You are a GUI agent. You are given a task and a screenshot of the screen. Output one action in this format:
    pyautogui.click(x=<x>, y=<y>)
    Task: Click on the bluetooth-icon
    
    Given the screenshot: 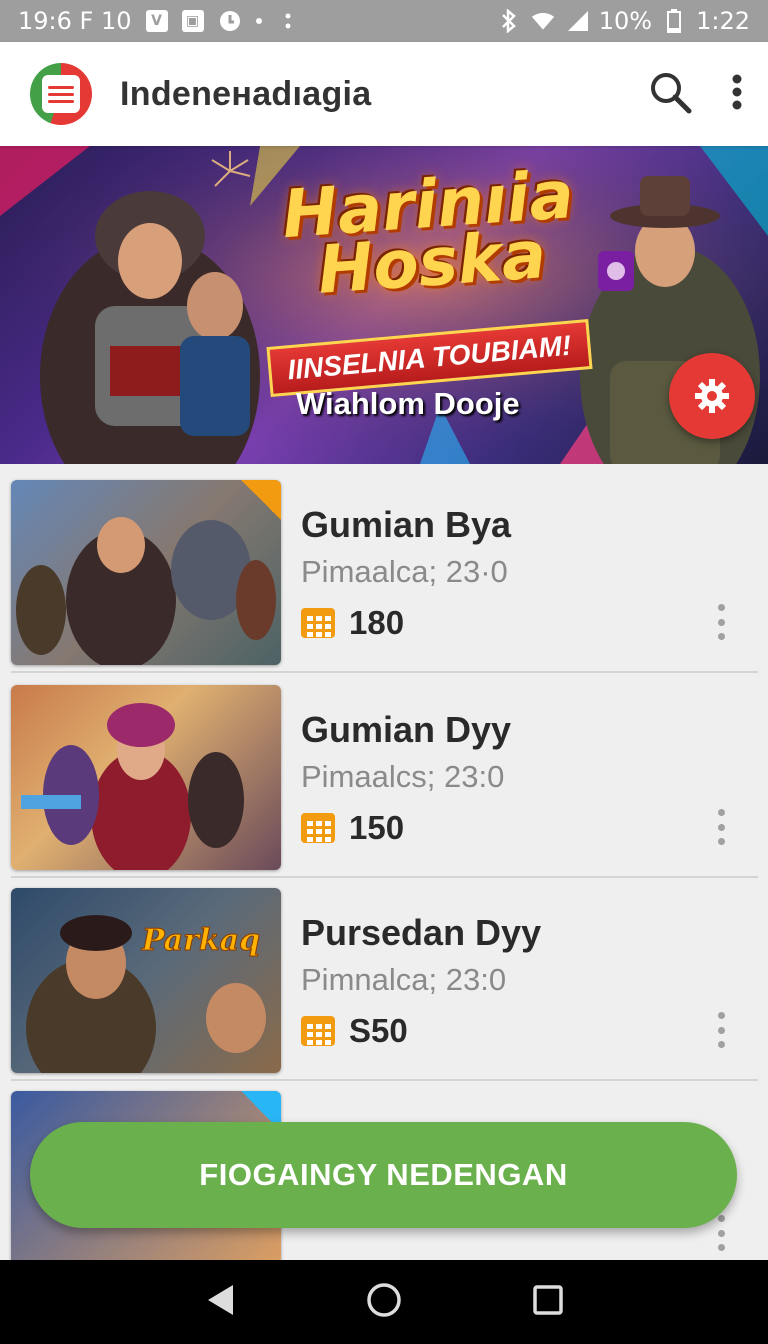 What is the action you would take?
    pyautogui.click(x=509, y=21)
    